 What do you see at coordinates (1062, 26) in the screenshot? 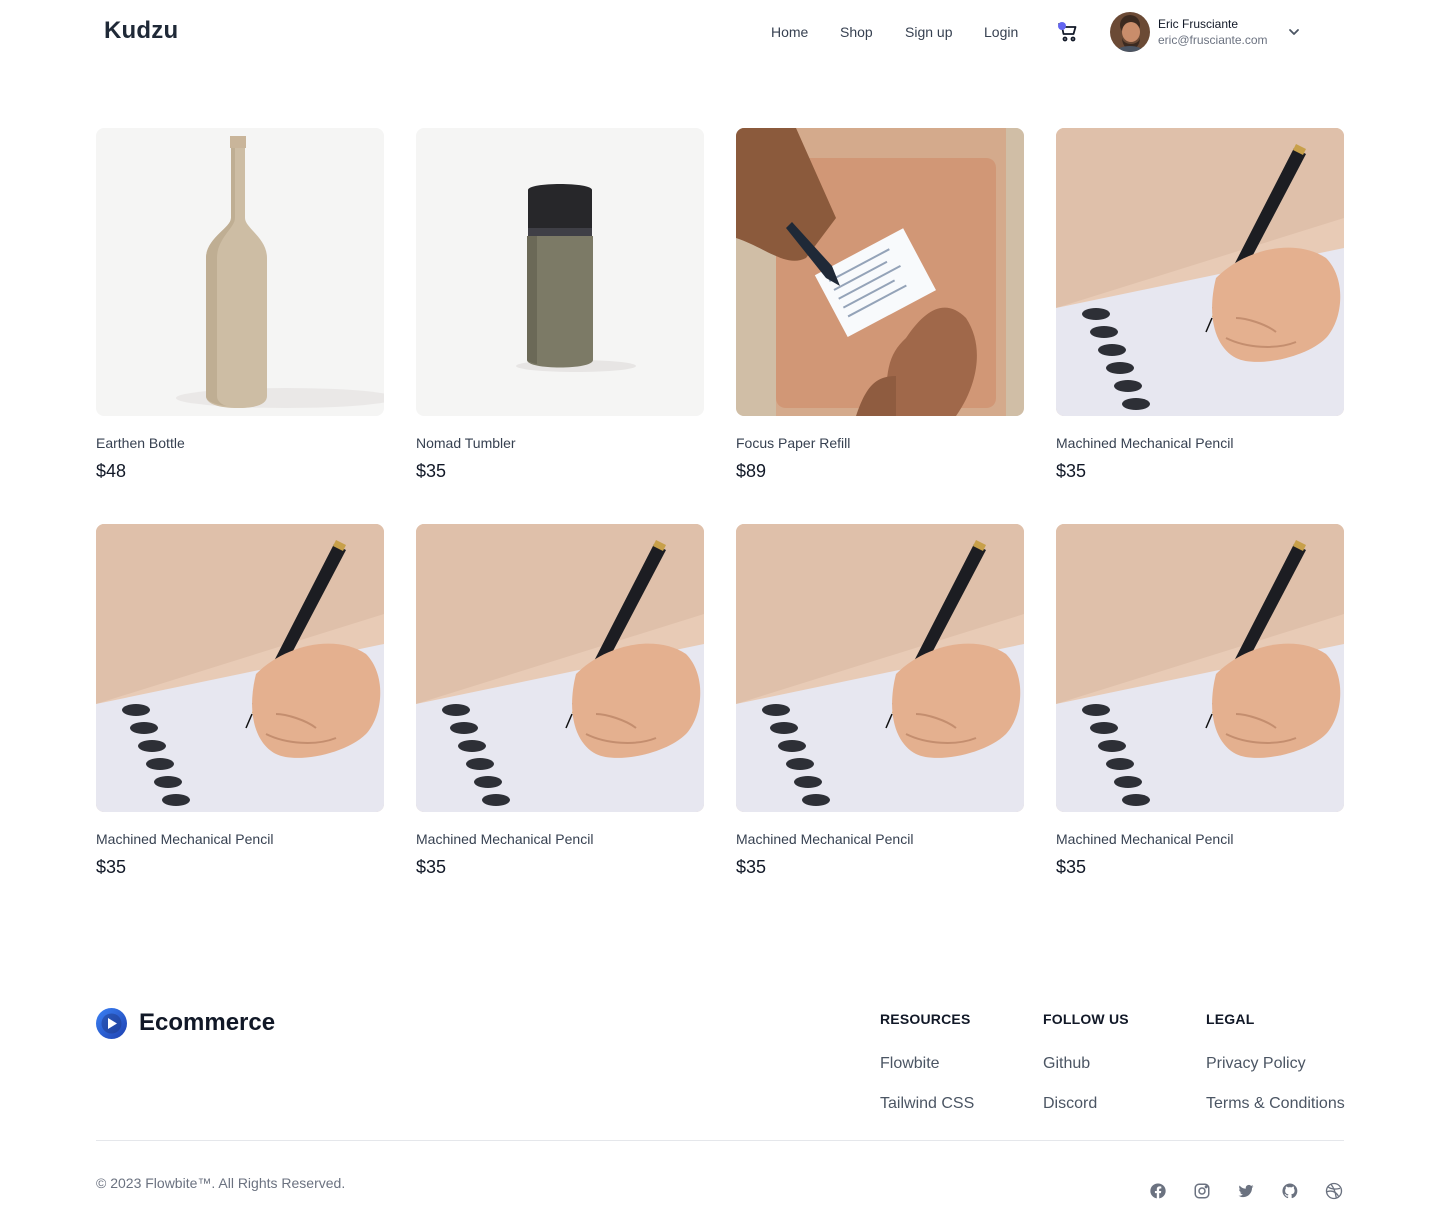
I see `notification-dot` at bounding box center [1062, 26].